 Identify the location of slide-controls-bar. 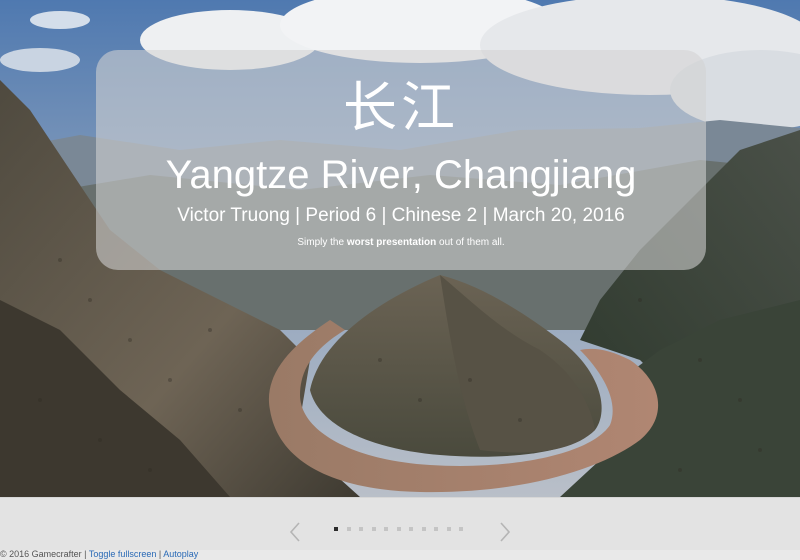
(400, 523).